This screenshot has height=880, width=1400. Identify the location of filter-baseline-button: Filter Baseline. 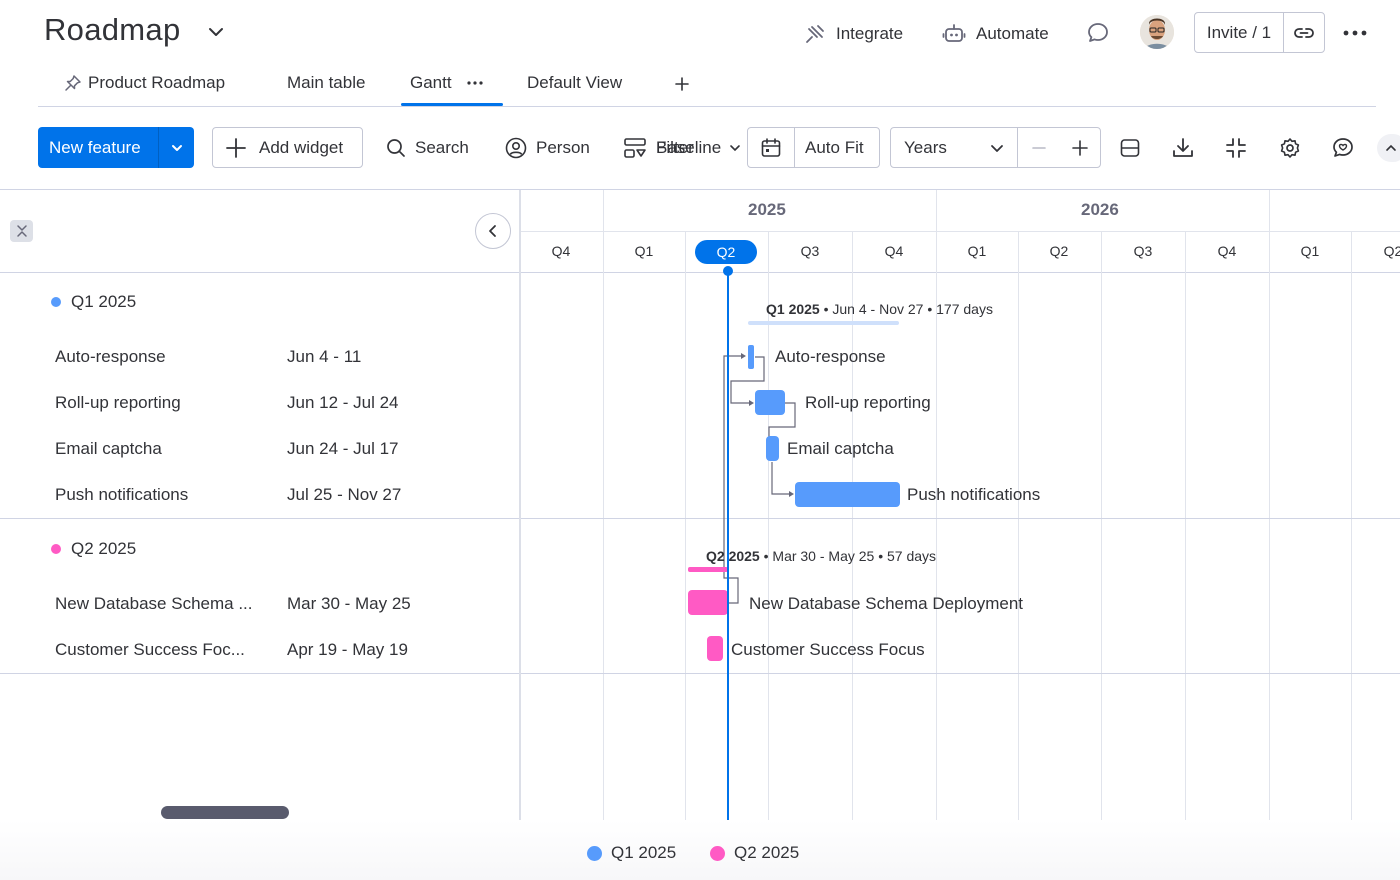
(682, 147).